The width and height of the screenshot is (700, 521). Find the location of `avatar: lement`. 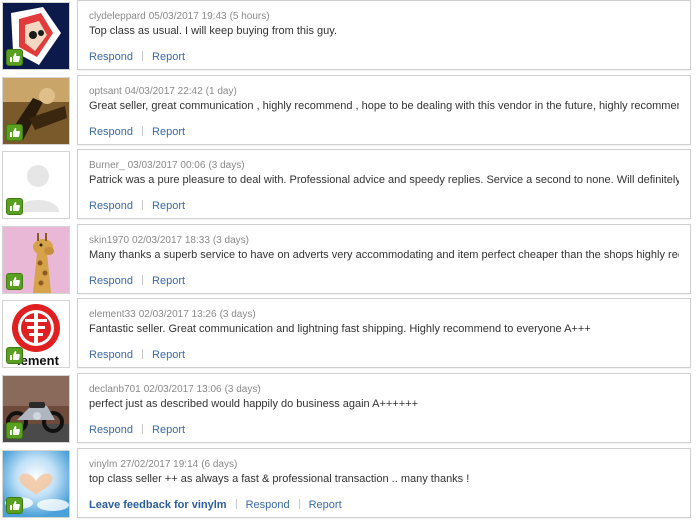

avatar: lement is located at coordinates (36, 334).